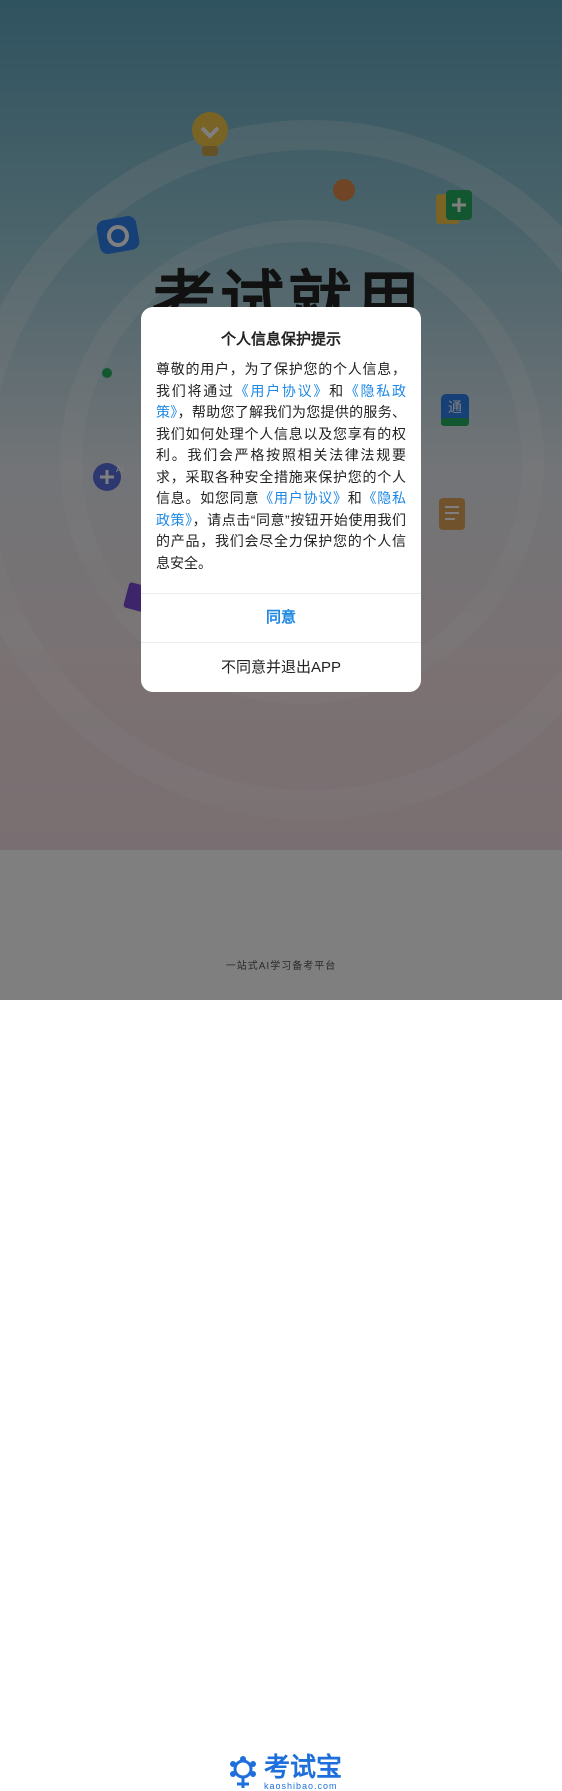 The height and width of the screenshot is (1791, 562). What do you see at coordinates (243, 1772) in the screenshot?
I see `brand-logo-icon` at bounding box center [243, 1772].